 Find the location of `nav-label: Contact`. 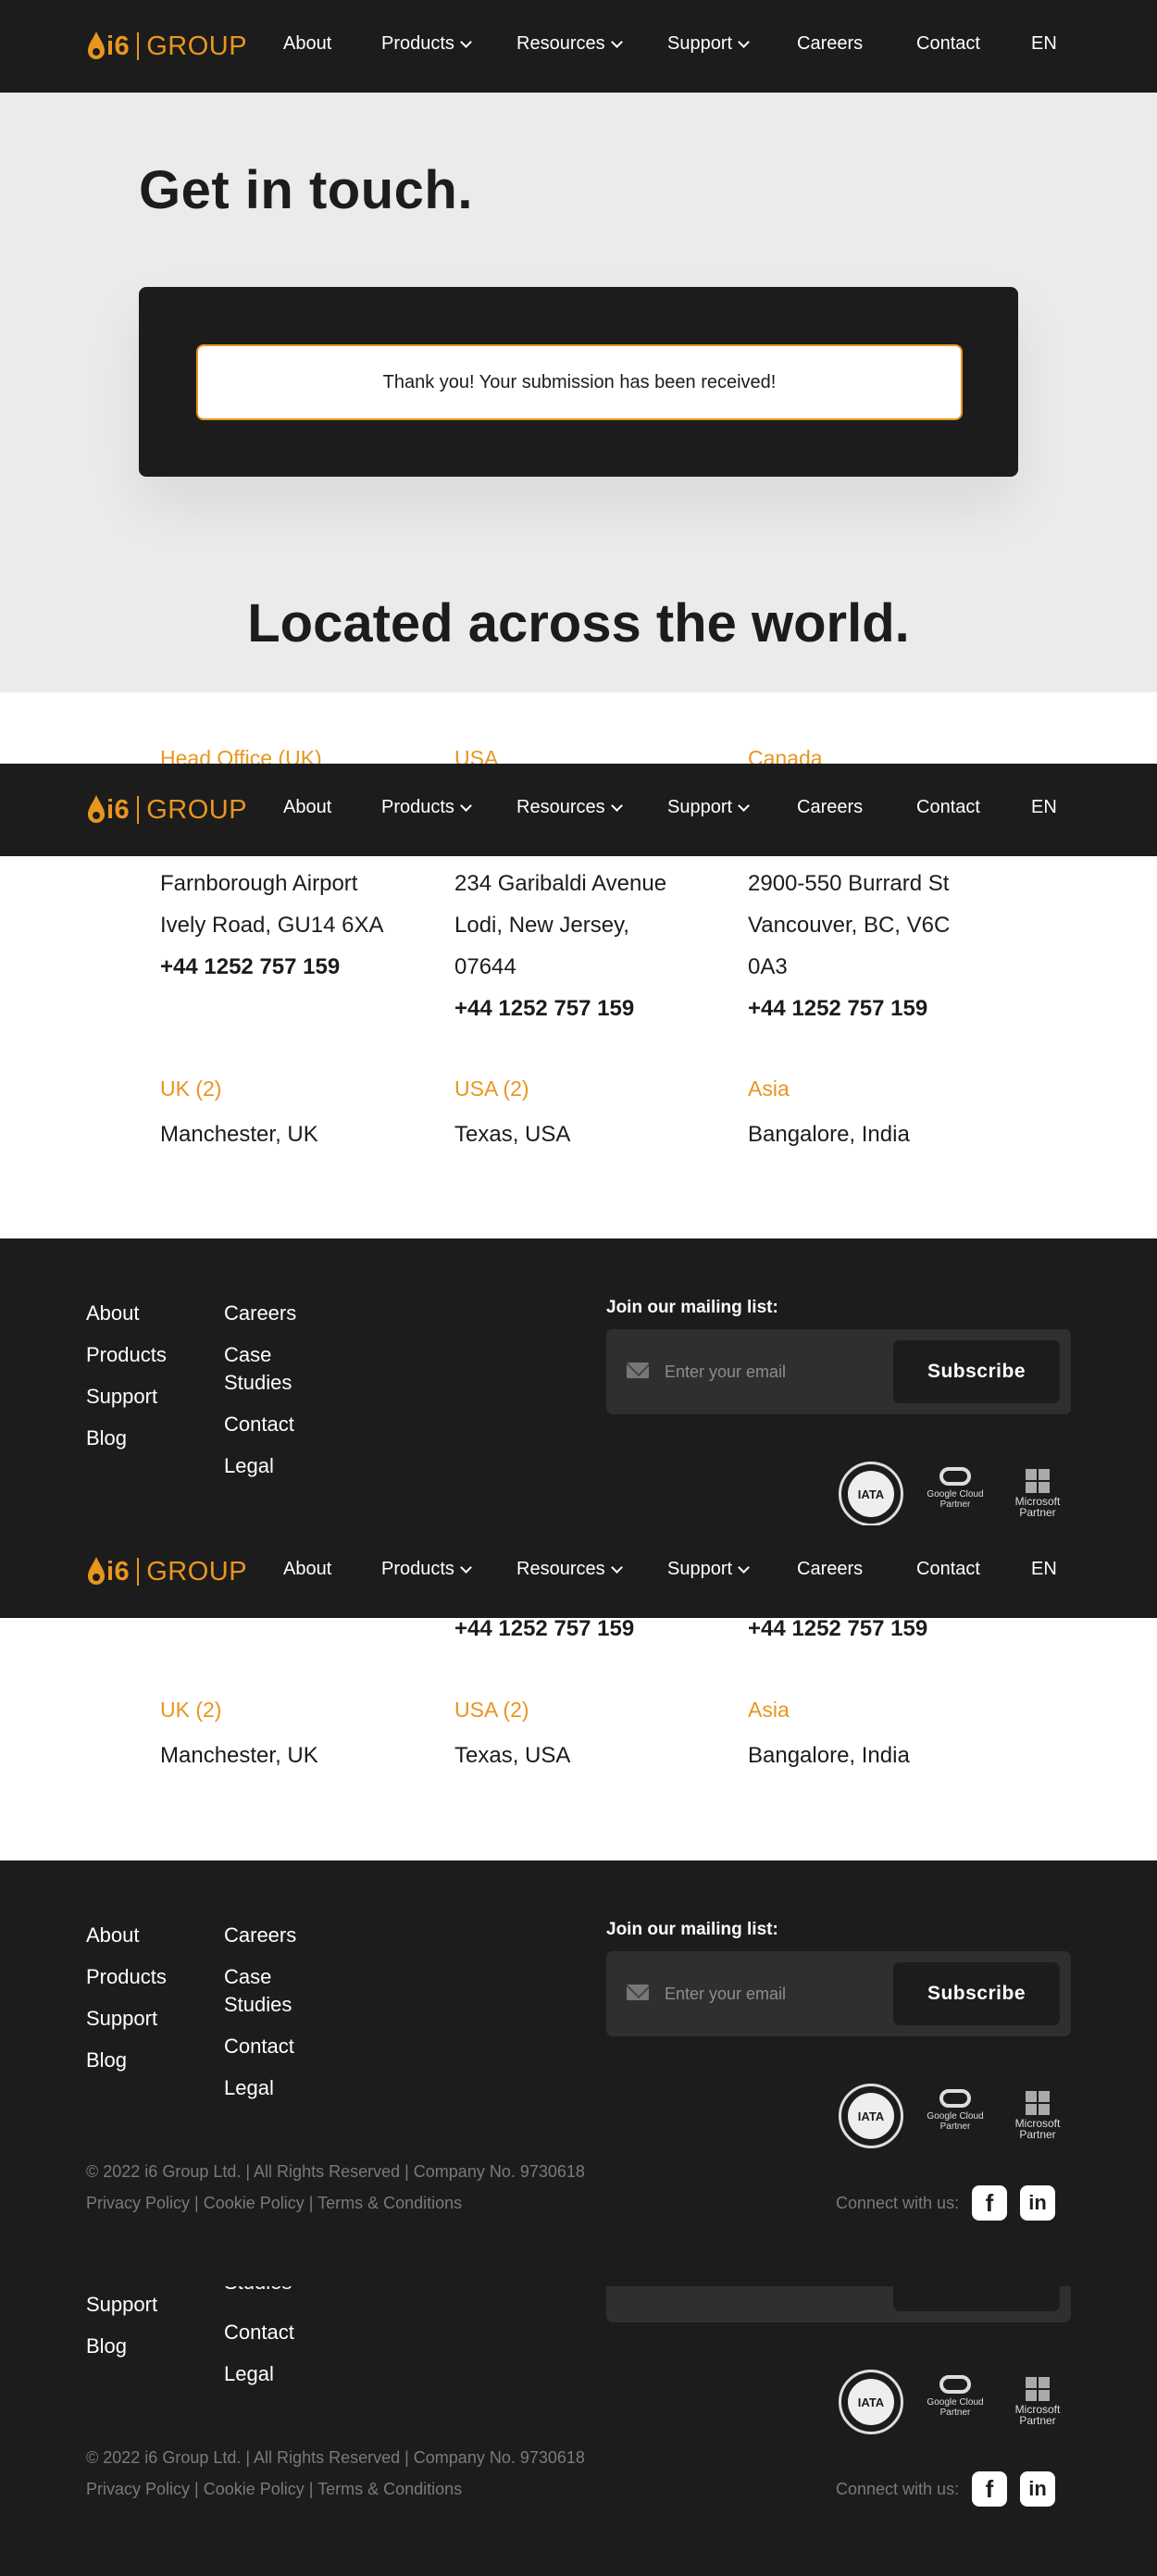

nav-label: Contact is located at coordinates (948, 807).